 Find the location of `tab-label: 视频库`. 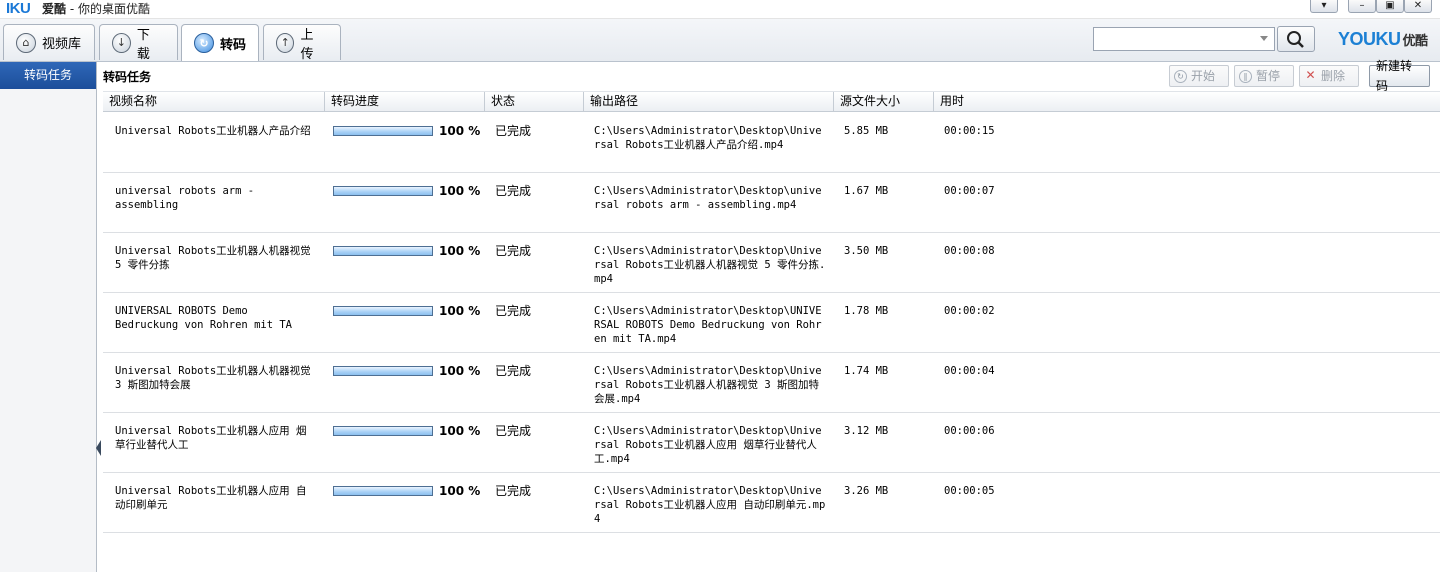

tab-label: 视频库 is located at coordinates (62, 44).